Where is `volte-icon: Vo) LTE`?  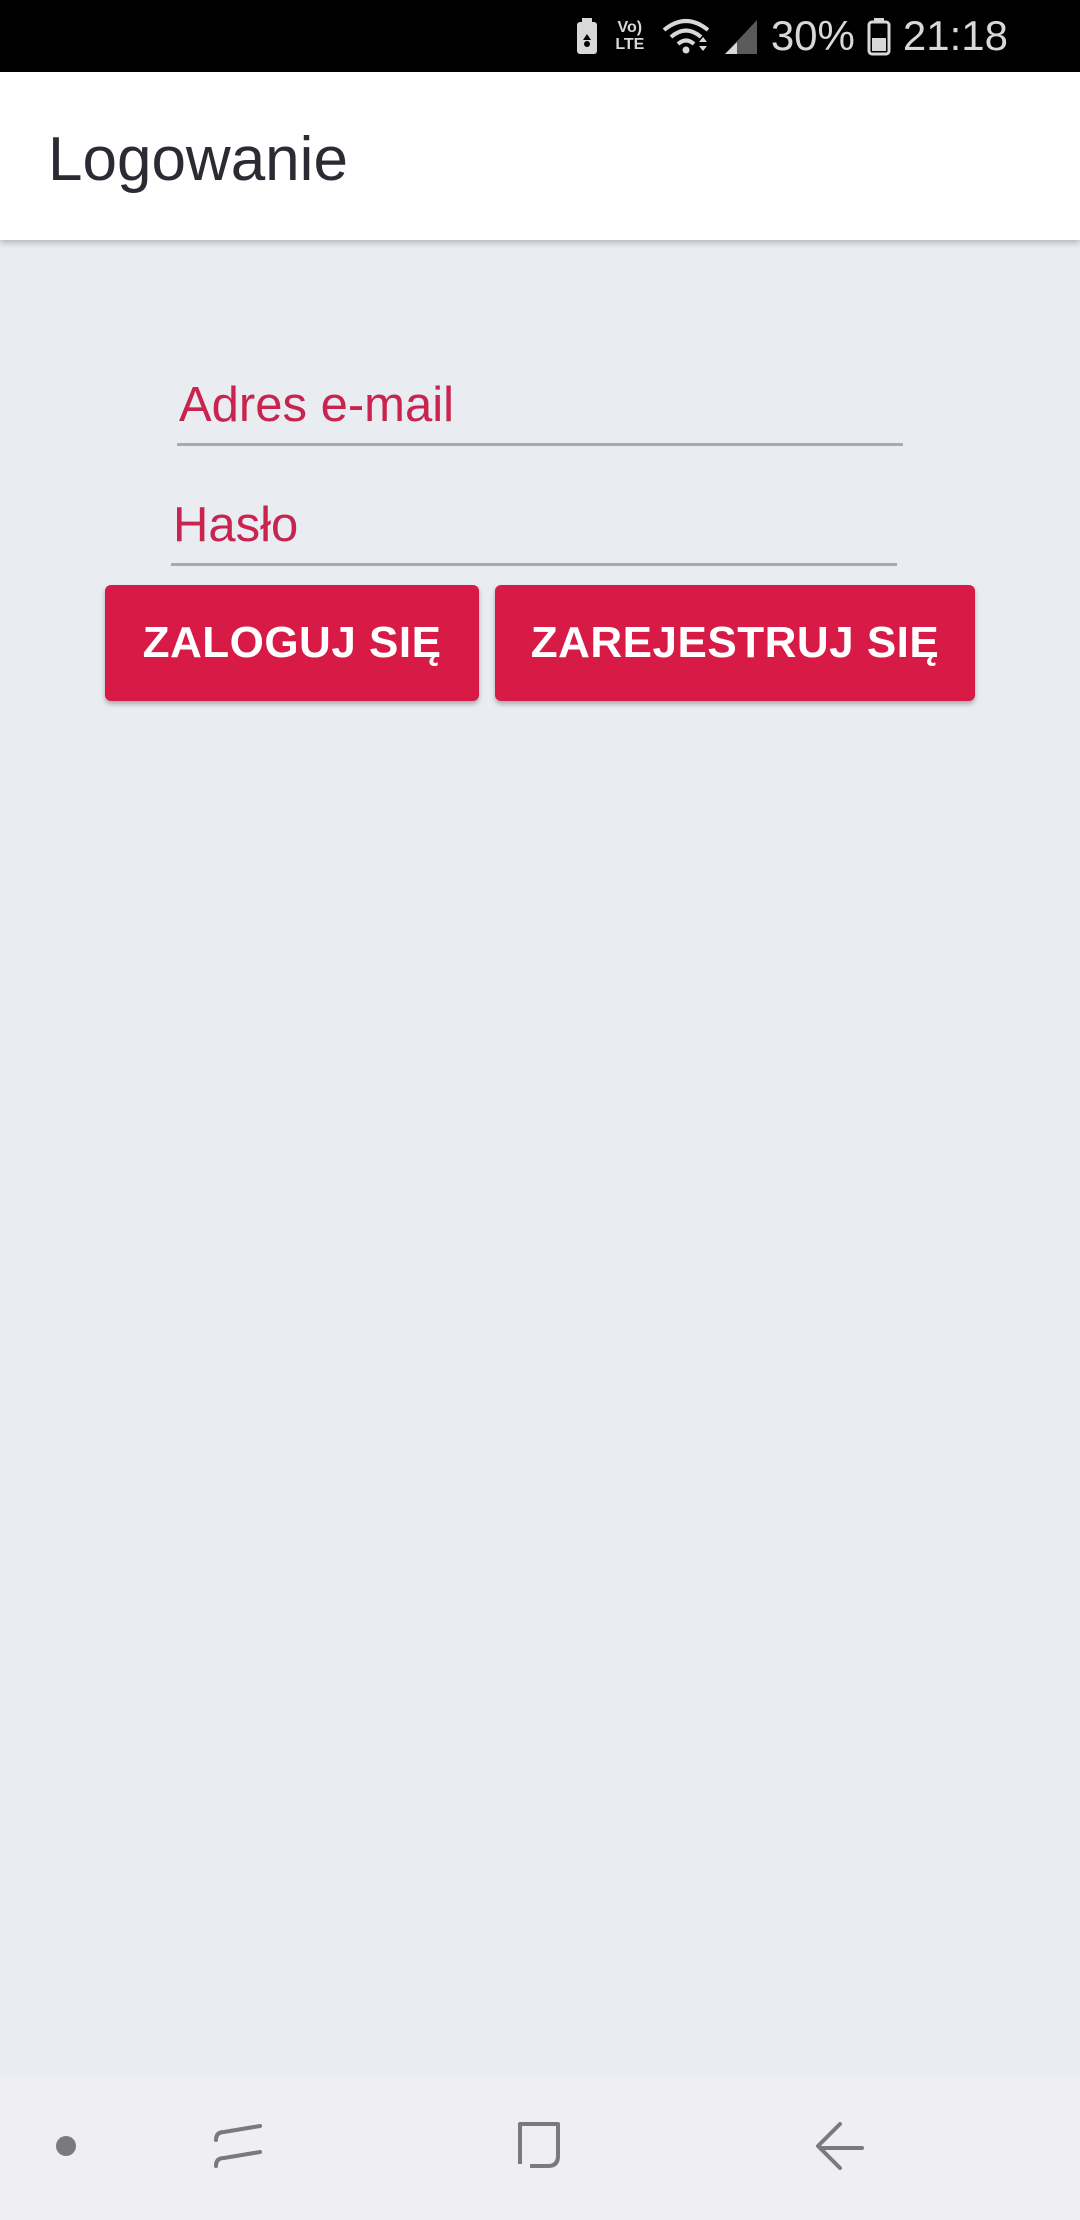
volte-icon: Vo) LTE is located at coordinates (630, 36).